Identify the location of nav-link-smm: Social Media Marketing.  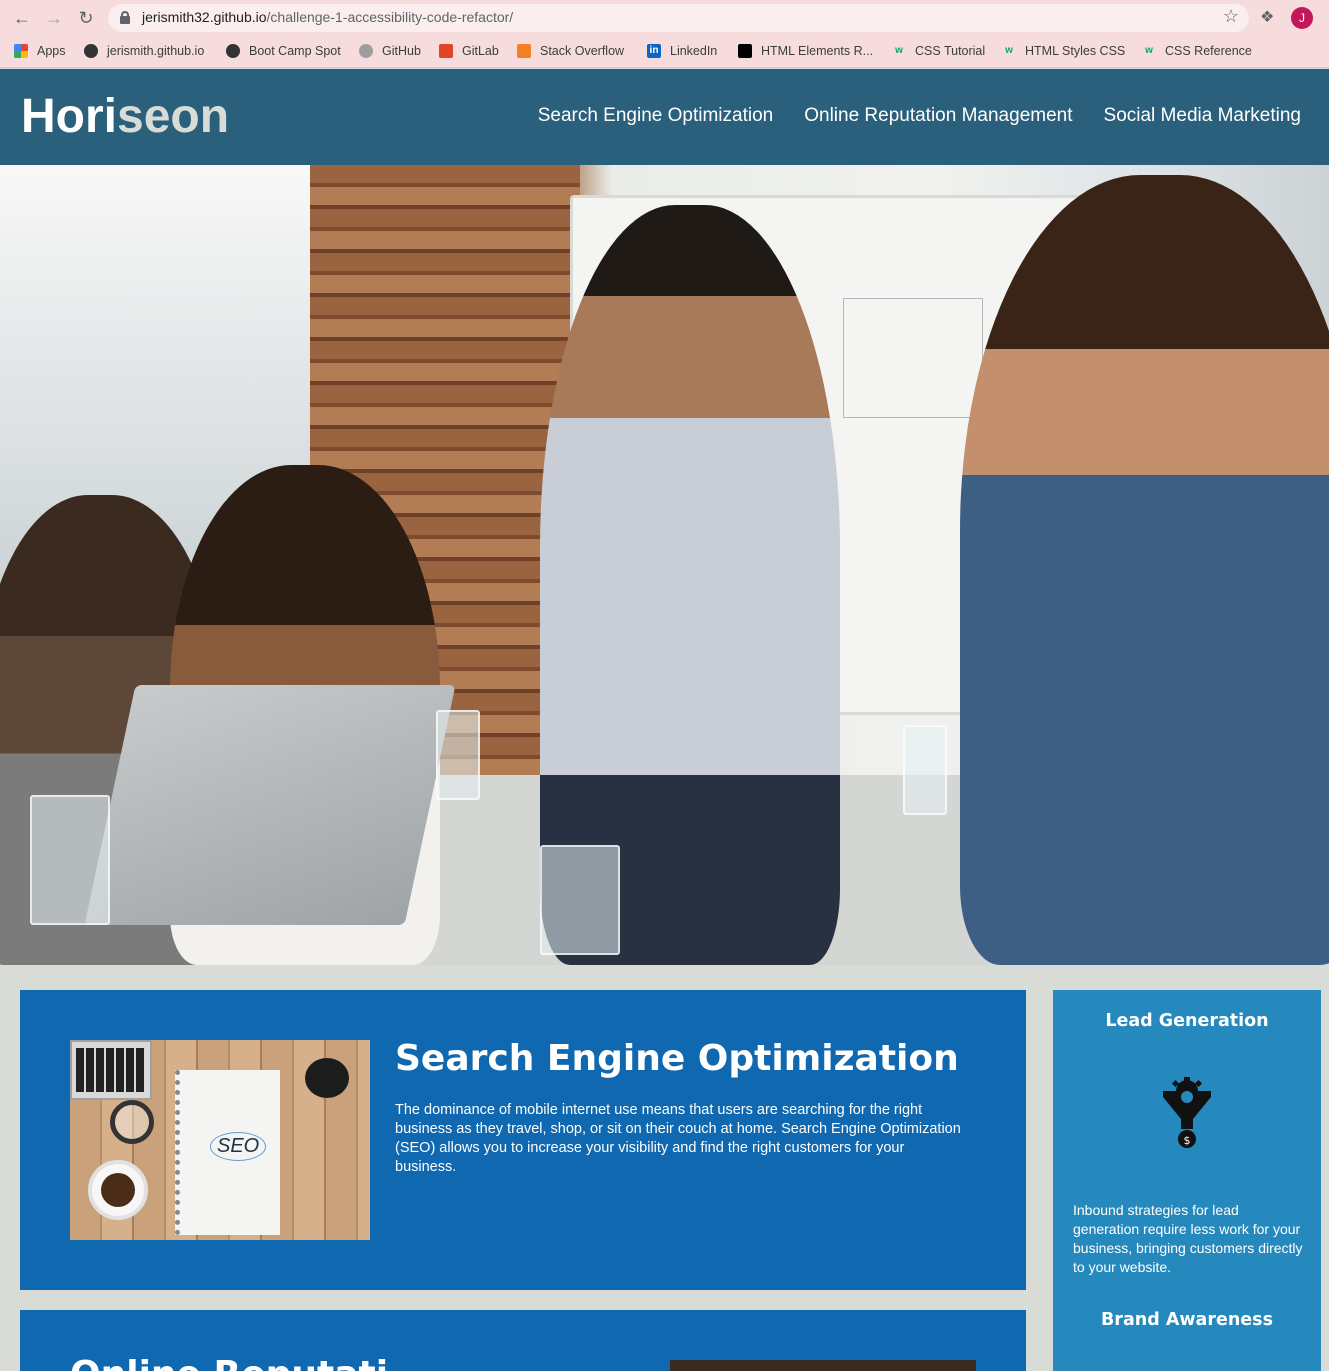
(1202, 116).